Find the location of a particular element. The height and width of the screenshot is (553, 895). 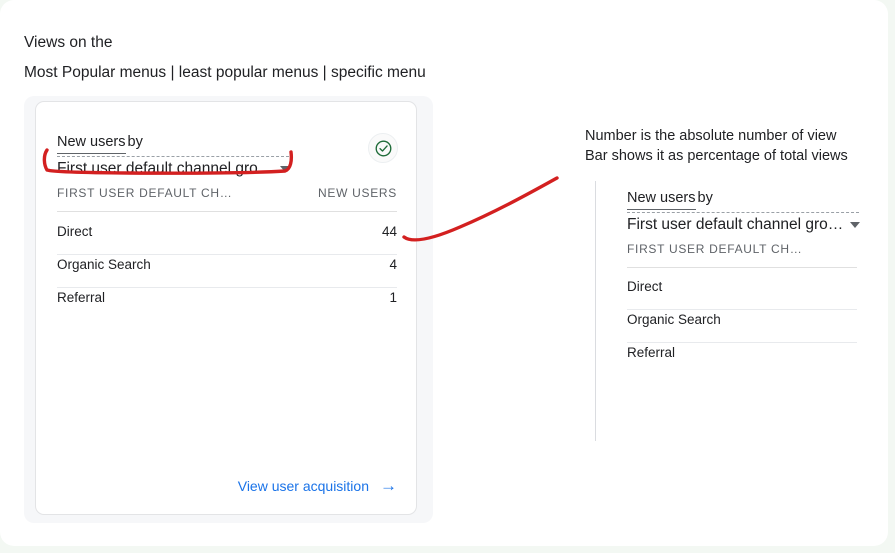

detail-metric-suffix: by is located at coordinates (705, 198).